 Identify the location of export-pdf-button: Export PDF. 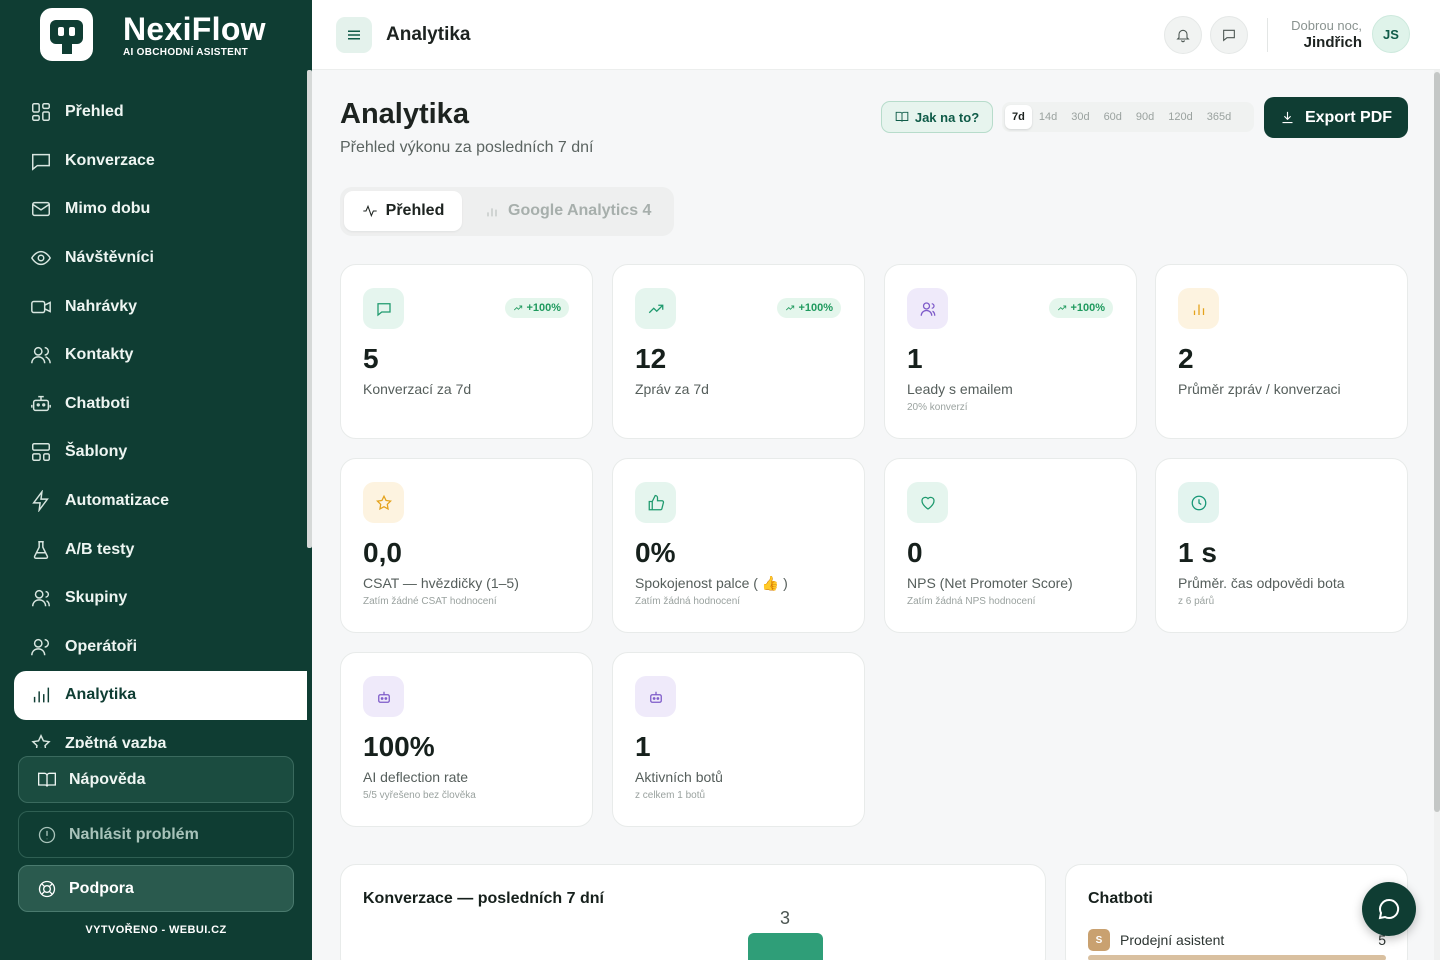
(1336, 117).